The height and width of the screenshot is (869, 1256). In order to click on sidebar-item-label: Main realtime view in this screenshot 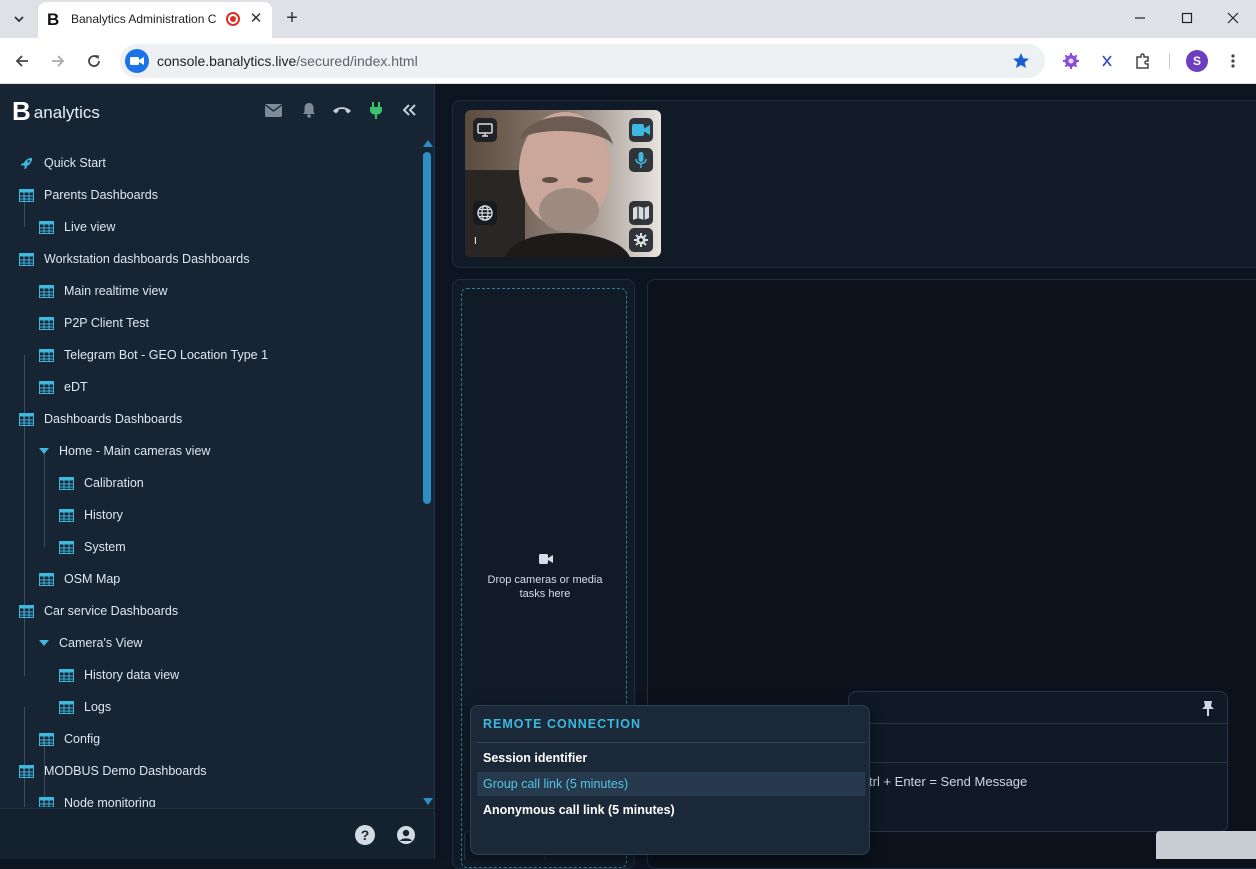, I will do `click(116, 291)`.